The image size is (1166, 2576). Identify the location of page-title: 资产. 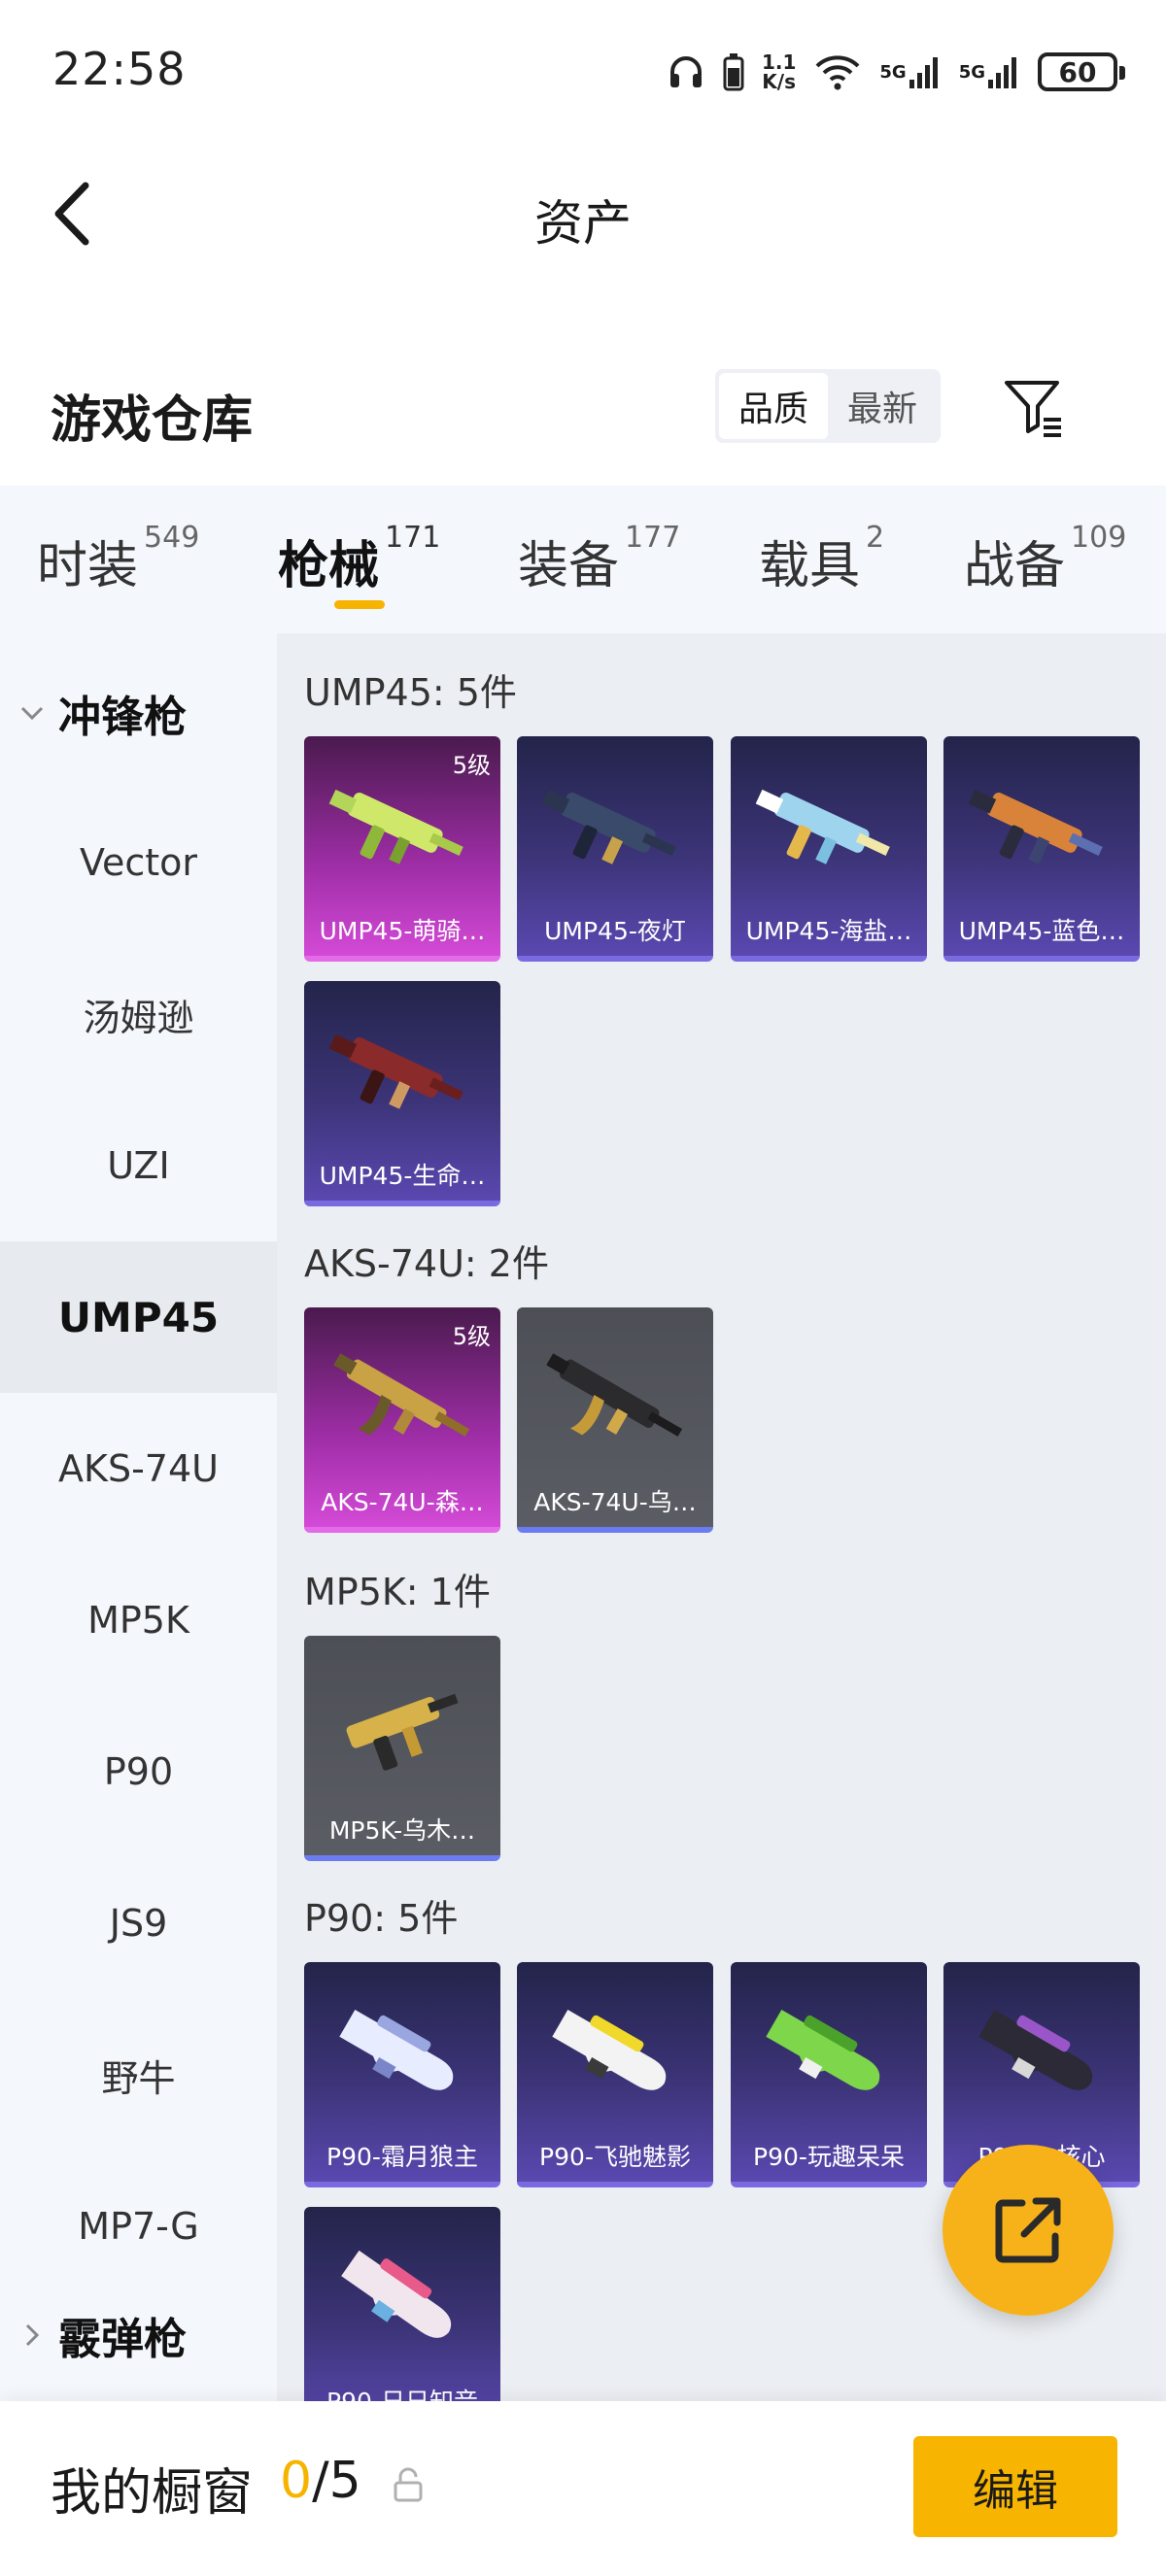
(583, 223).